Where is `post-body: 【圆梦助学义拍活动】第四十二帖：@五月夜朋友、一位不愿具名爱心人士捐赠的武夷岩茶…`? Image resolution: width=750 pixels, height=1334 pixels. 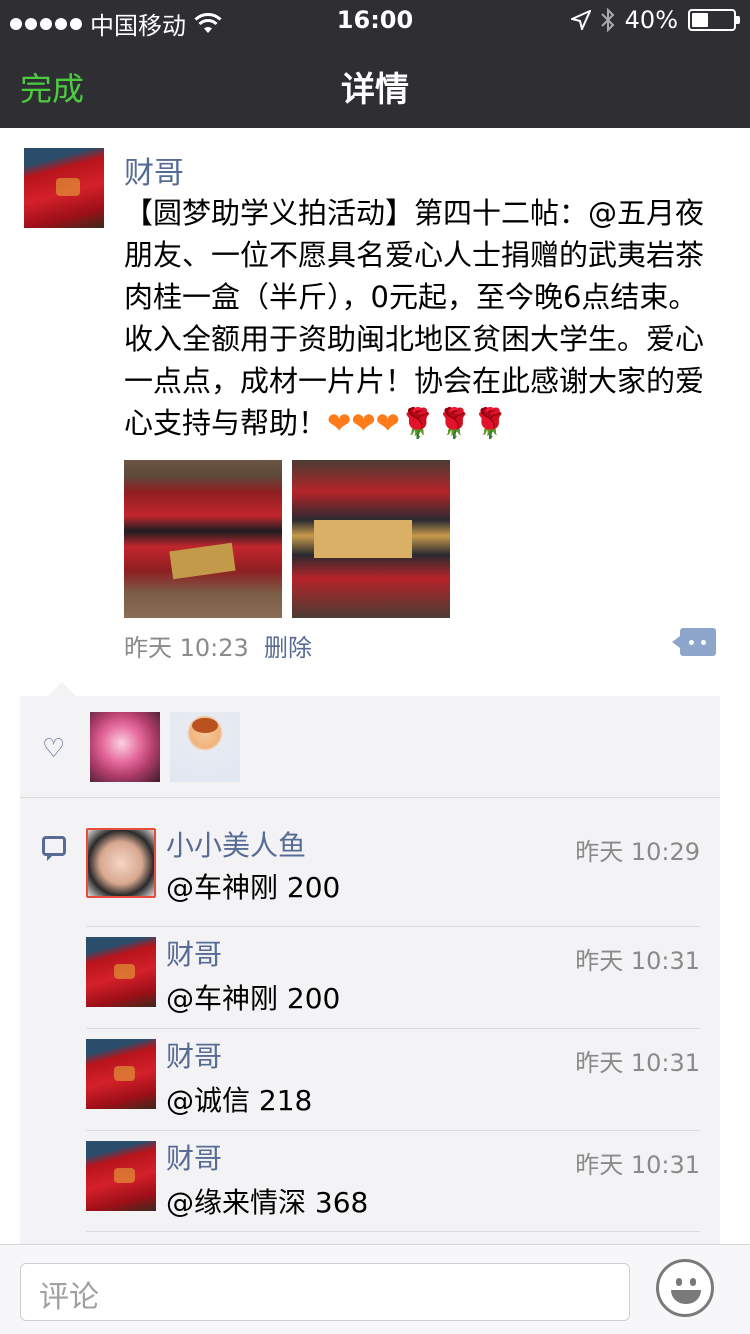 post-body: 【圆梦助学义拍活动】第四十二帖：@五月夜朋友、一位不愿具名爱心人士捐赠的武夷岩茶… is located at coordinates (414, 318).